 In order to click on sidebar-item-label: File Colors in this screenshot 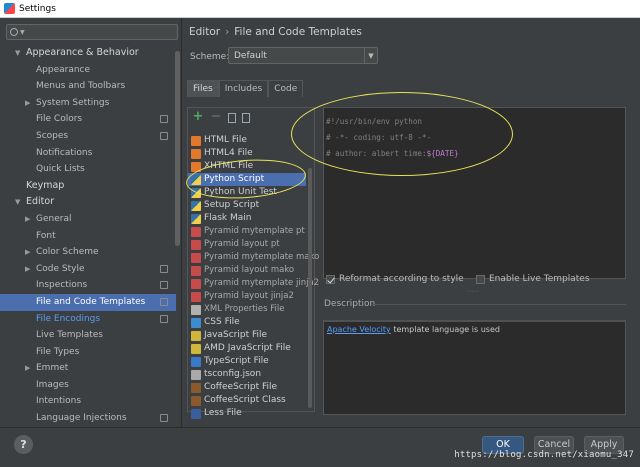, I will do `click(59, 119)`.